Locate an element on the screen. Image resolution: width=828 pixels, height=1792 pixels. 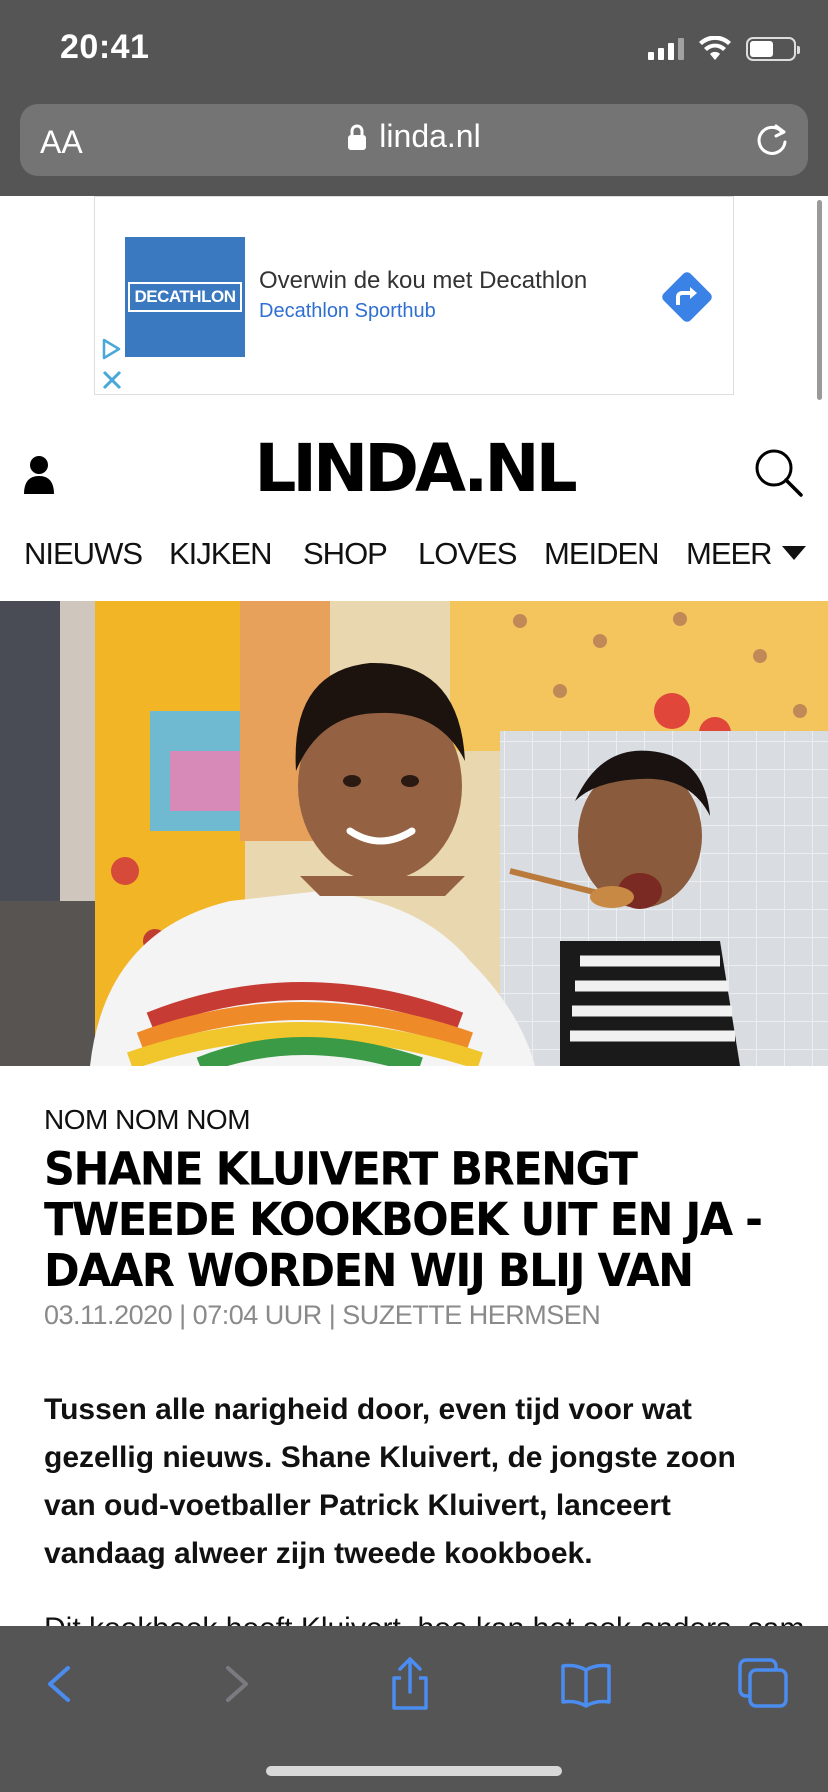
share-icon is located at coordinates (410, 1684).